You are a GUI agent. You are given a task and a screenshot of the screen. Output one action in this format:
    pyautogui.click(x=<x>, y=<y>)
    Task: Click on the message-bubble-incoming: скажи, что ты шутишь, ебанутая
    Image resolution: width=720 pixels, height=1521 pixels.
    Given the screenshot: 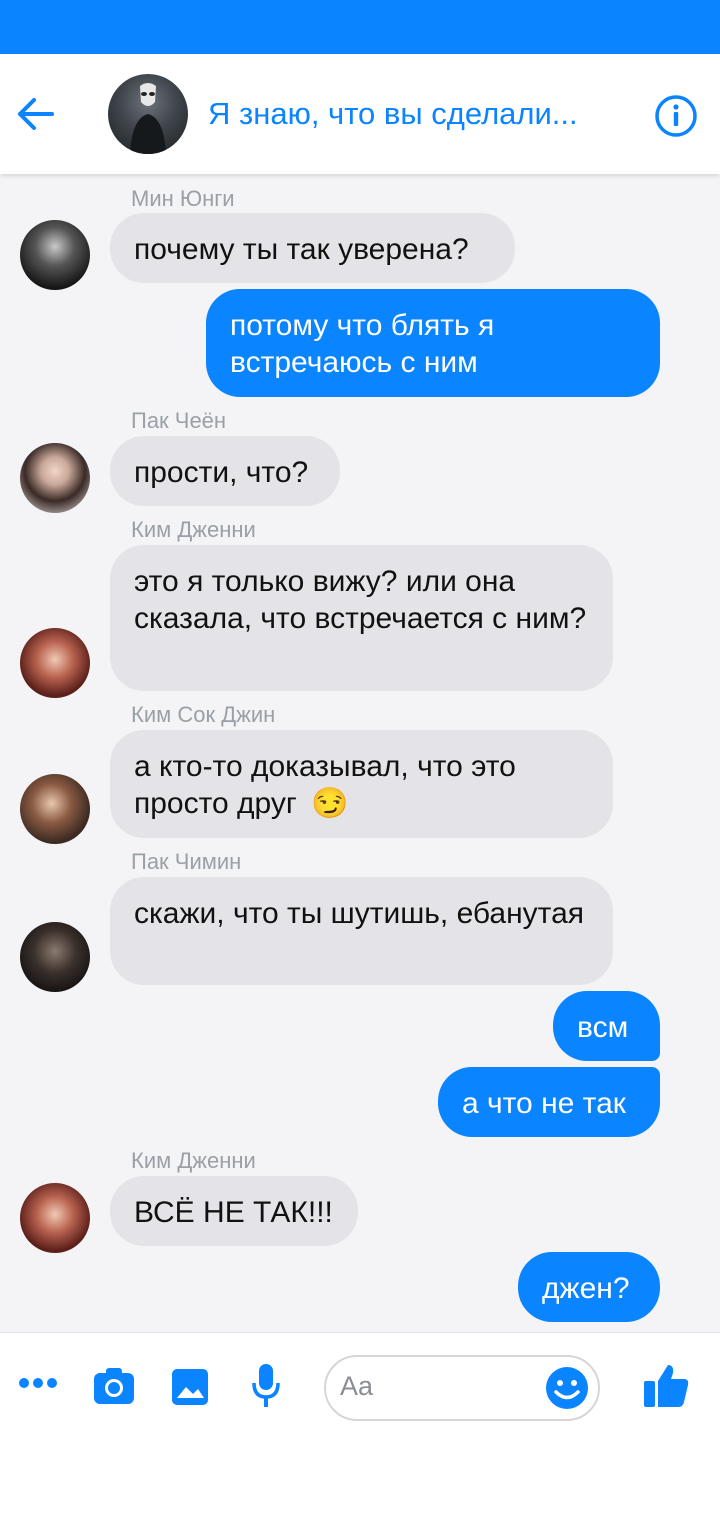 What is the action you would take?
    pyautogui.click(x=361, y=931)
    